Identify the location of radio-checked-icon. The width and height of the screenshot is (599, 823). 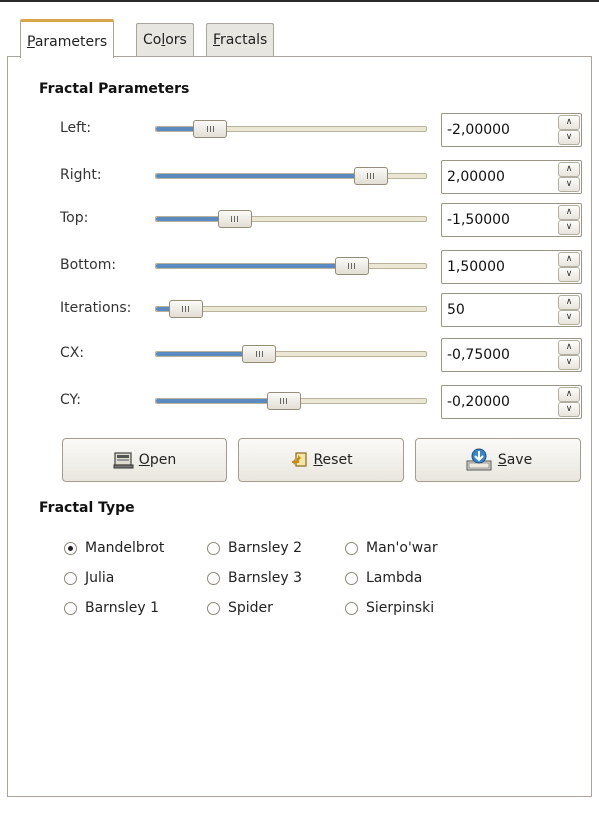
(70, 548).